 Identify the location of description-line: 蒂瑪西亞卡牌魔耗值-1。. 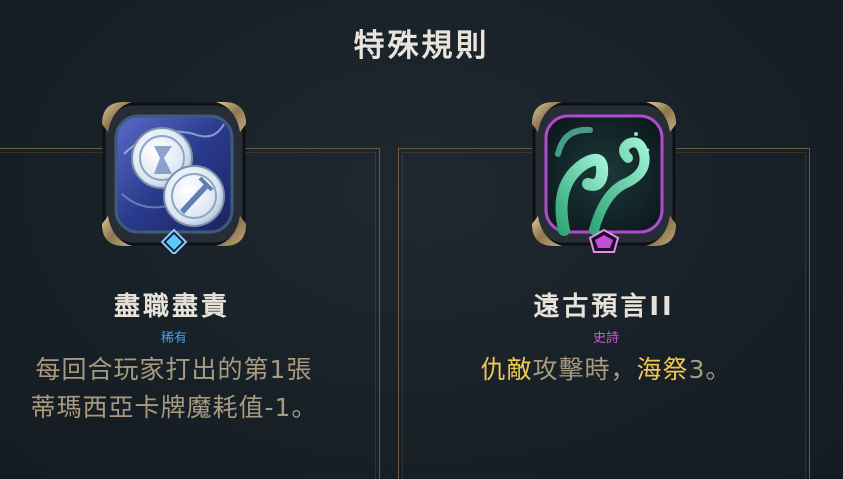
(174, 407).